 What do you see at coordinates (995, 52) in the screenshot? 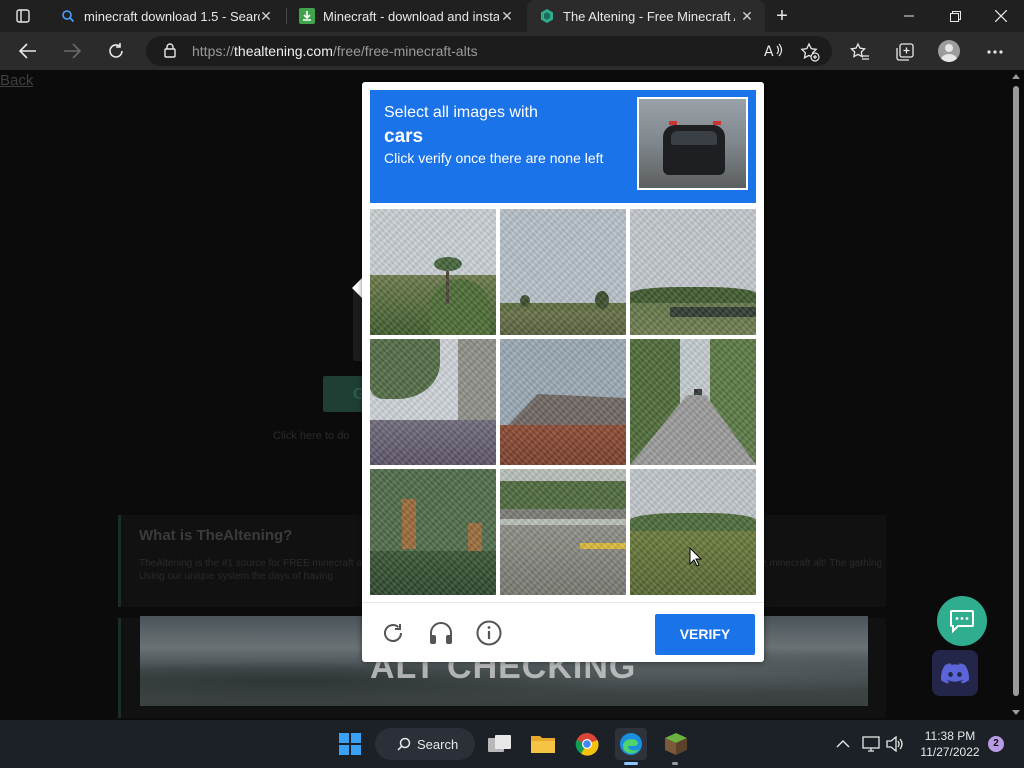
I see `more-options-icon` at bounding box center [995, 52].